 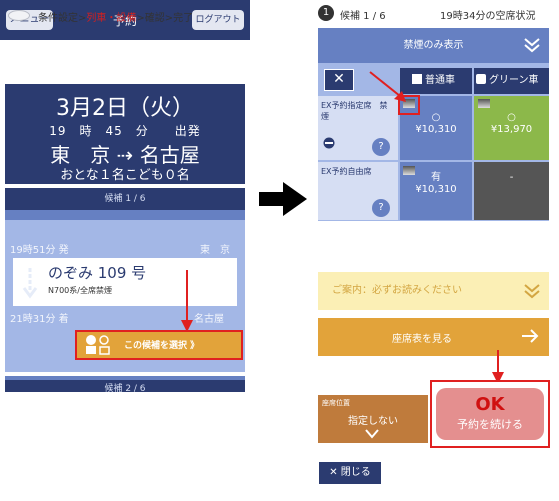 I want to click on seat-position-value: 指定しない, so click(x=373, y=421).